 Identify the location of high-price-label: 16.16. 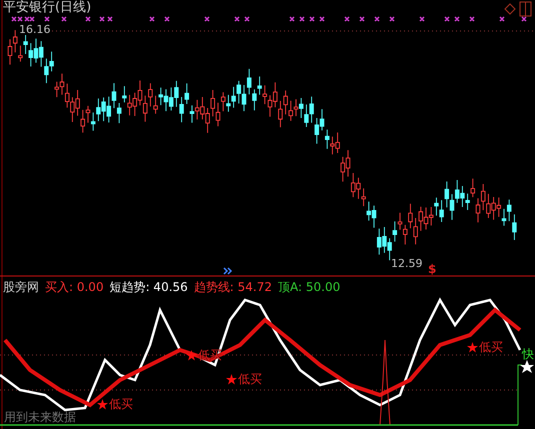
(34, 29).